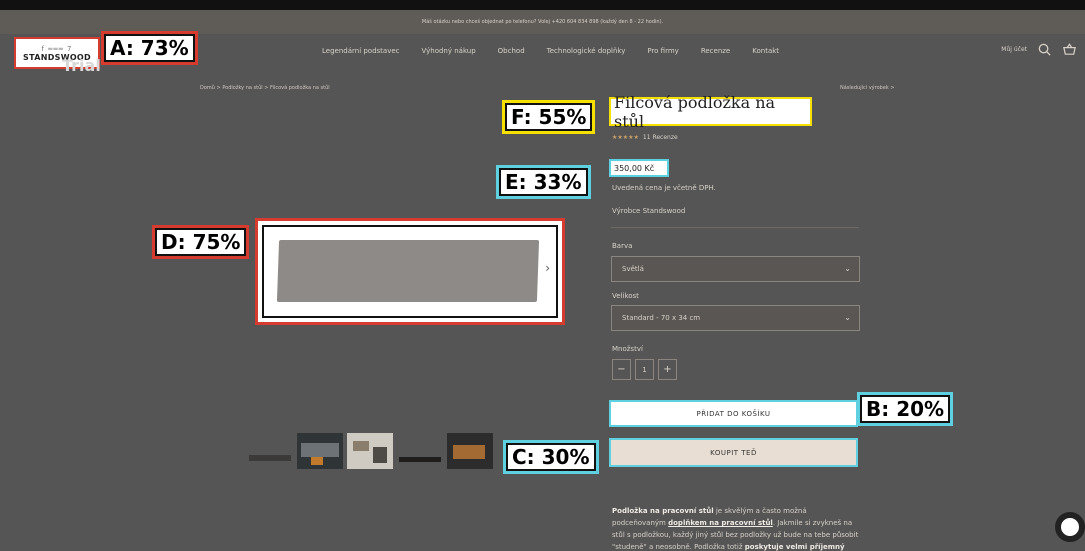  I want to click on quantity-label: Množství, so click(627, 349).